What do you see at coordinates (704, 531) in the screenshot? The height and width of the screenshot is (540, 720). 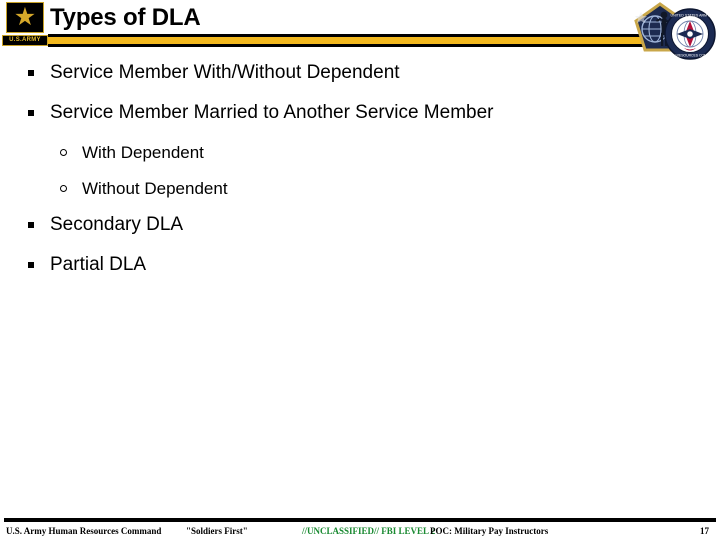 I see `footer-page-number: 17` at bounding box center [704, 531].